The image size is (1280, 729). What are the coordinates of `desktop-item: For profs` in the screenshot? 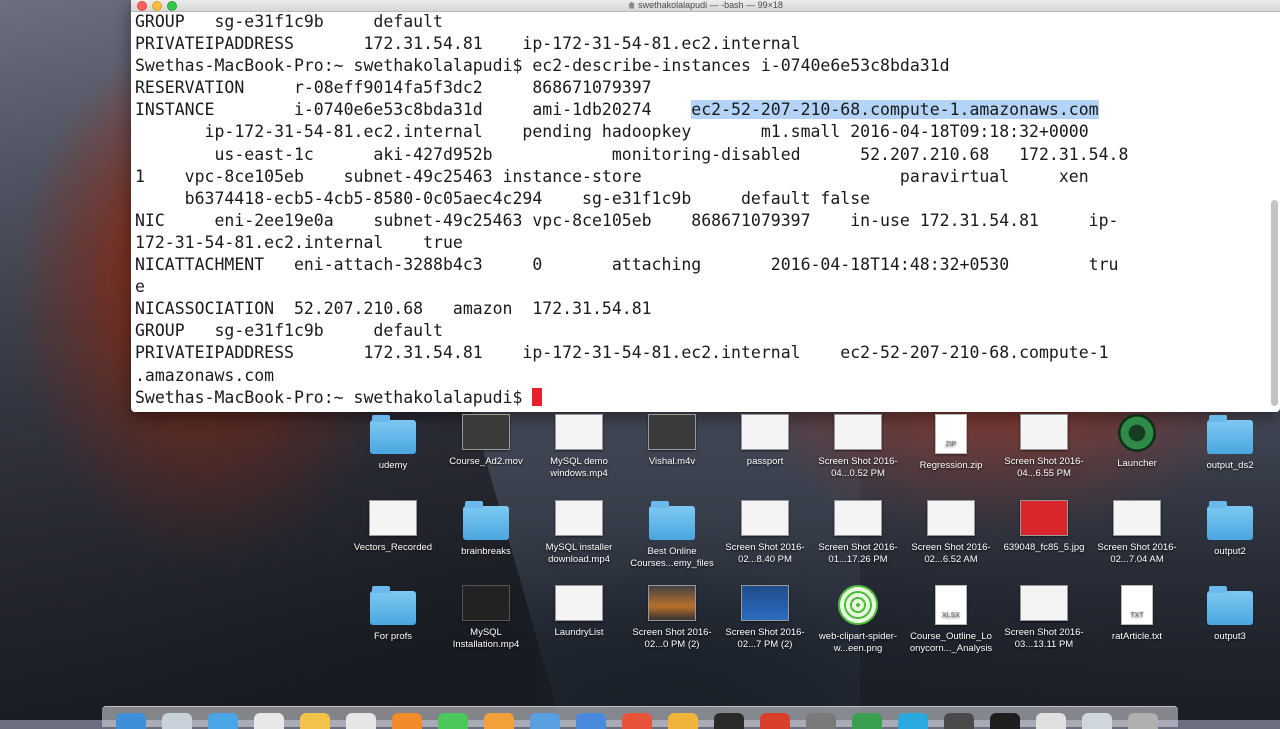 It's located at (393, 614).